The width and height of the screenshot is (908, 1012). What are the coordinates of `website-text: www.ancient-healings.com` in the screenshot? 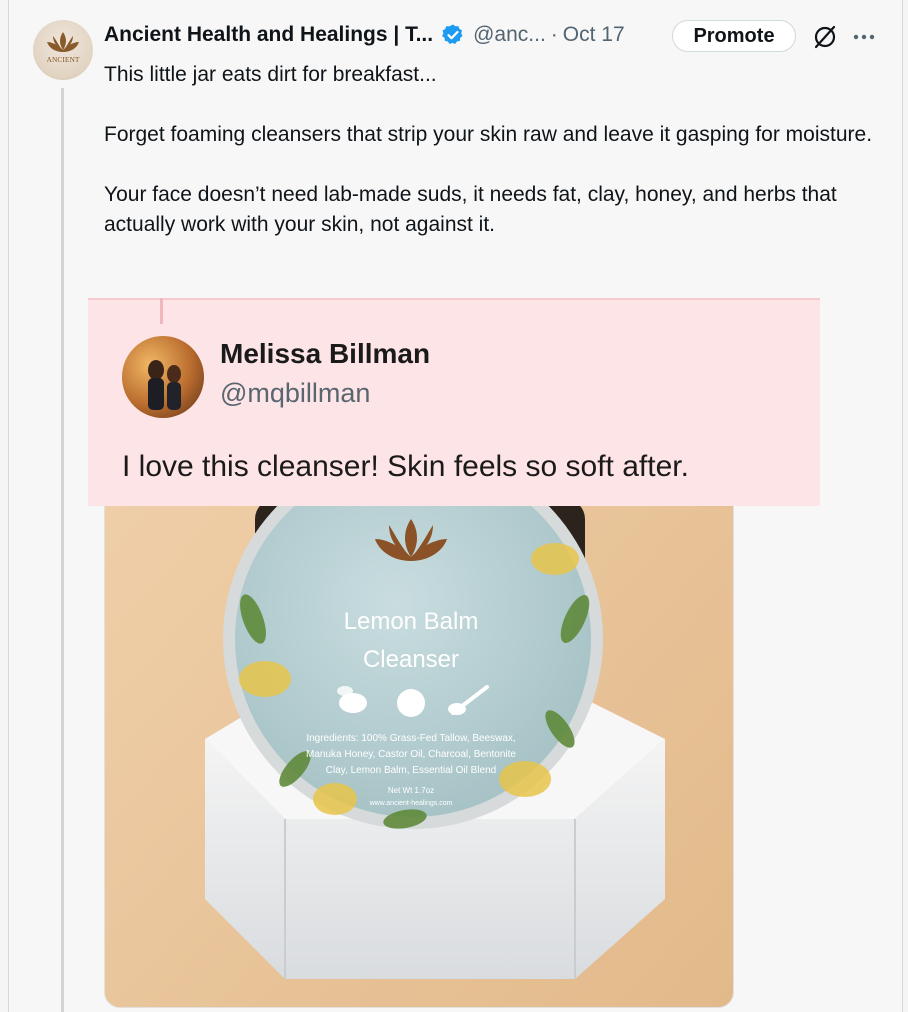 It's located at (411, 803).